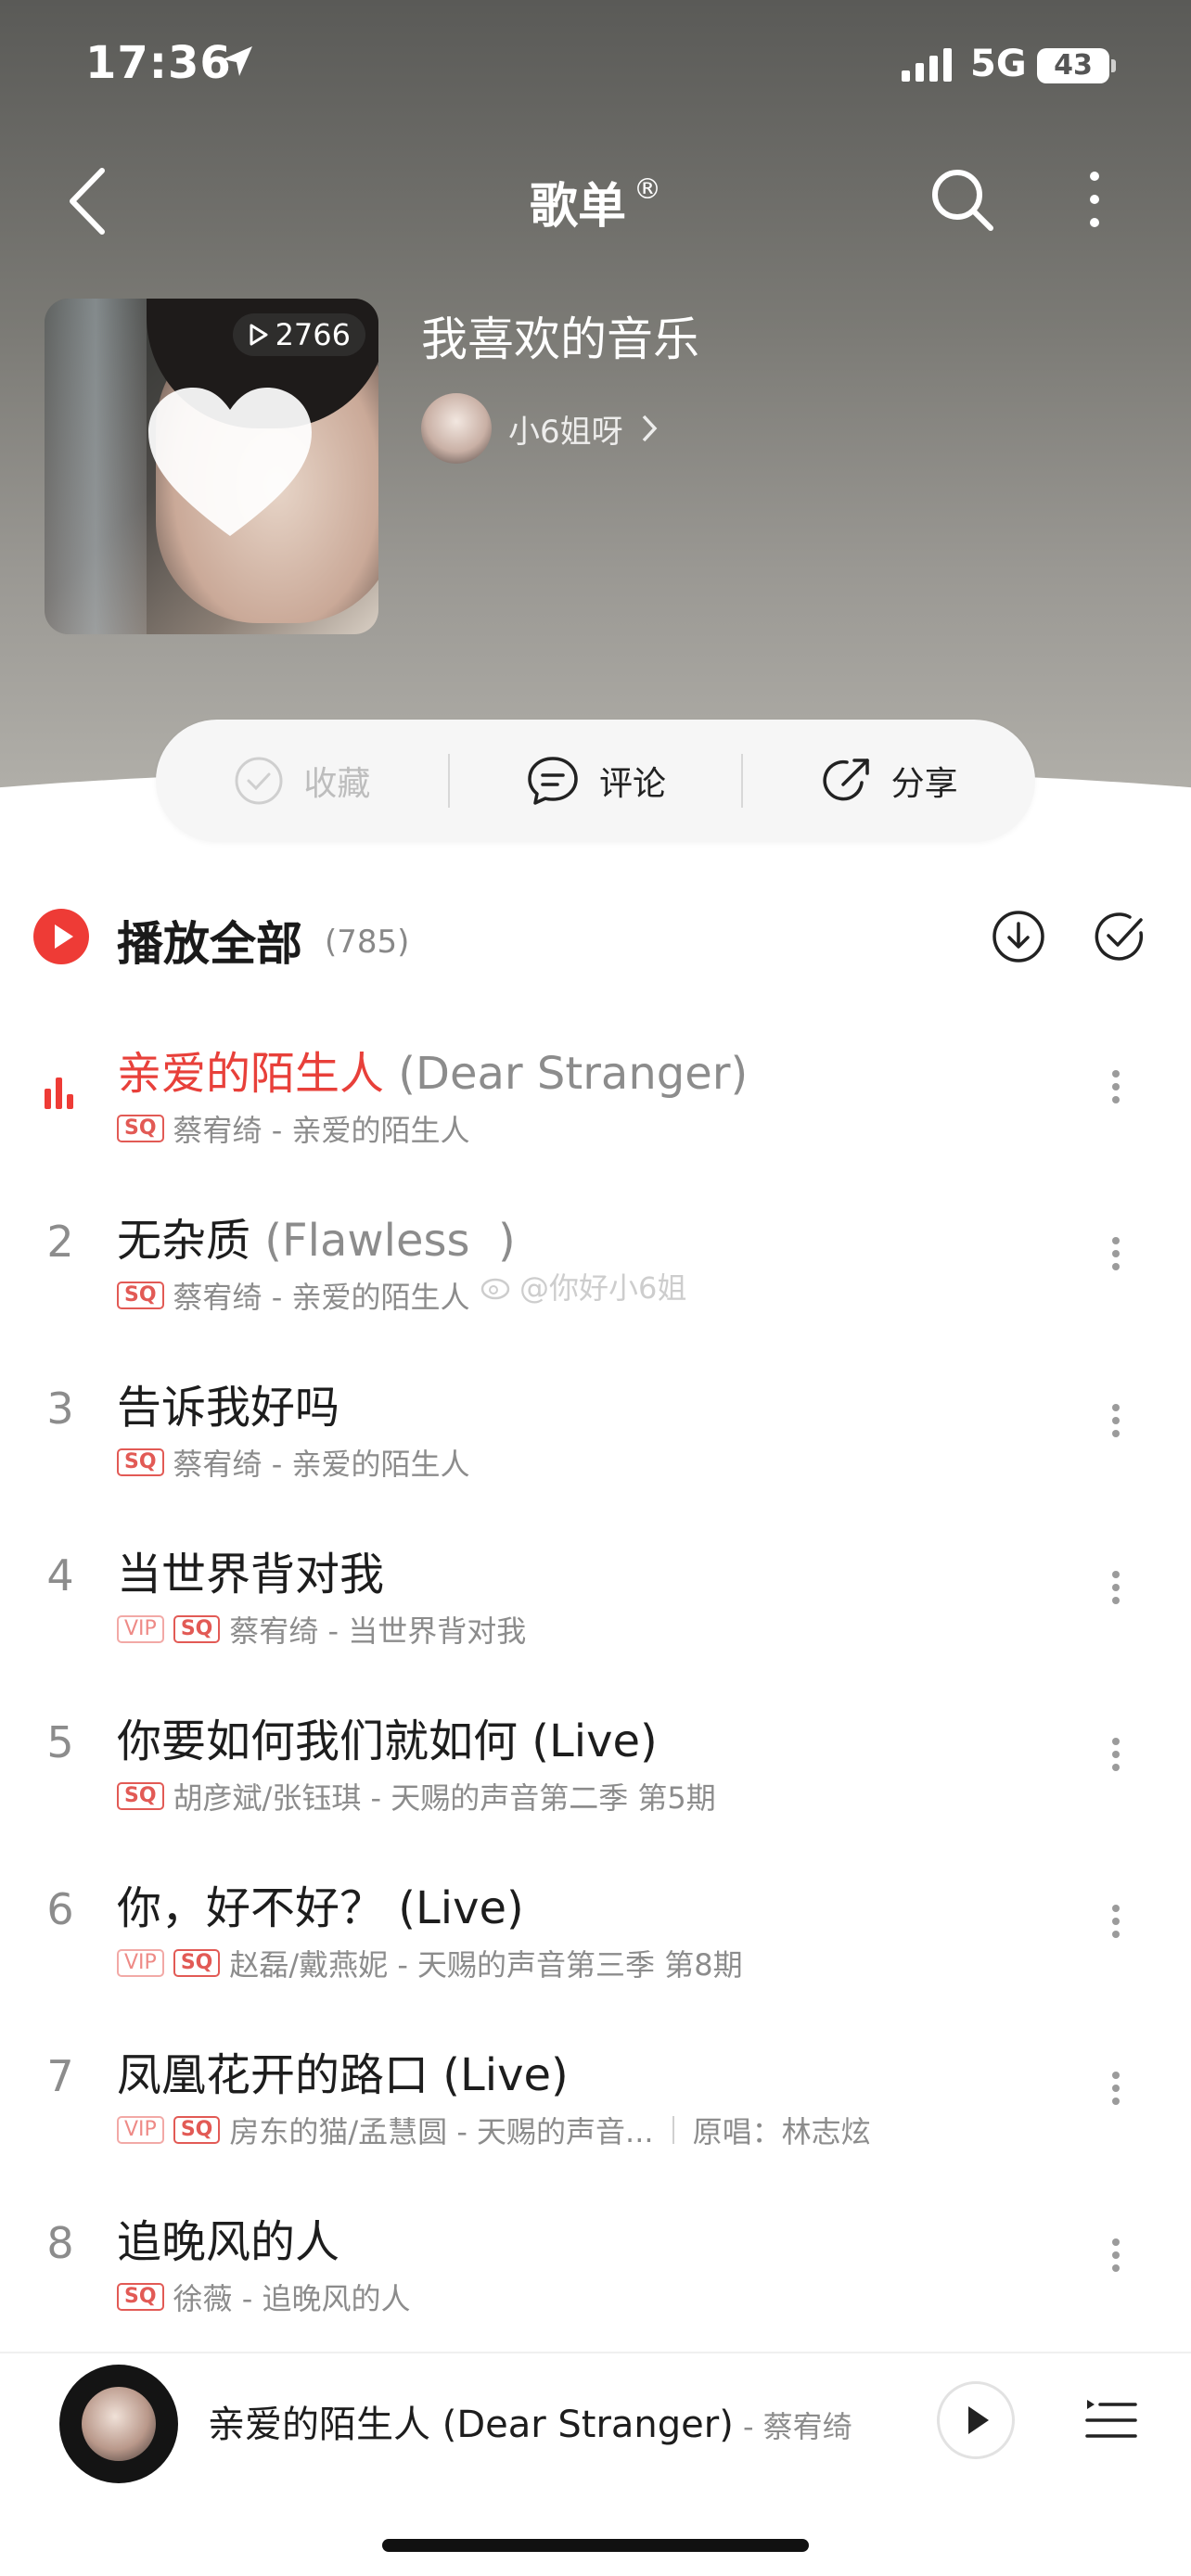 This screenshot has height=2576, width=1191. I want to click on song-title: 当世界背对我, so click(250, 1570).